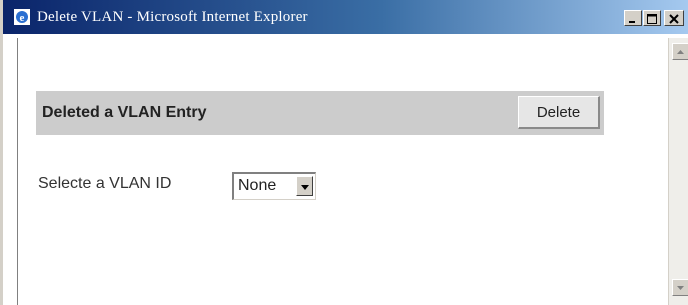 The width and height of the screenshot is (688, 305). I want to click on section-header: Deleted a VLAN Entry Delete, so click(320, 113).